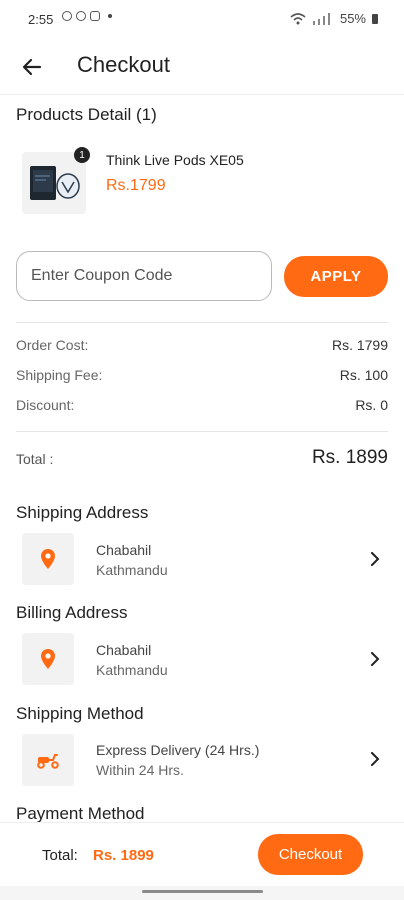 The image size is (404, 900). I want to click on shipping-fee-value: Rs. 100, so click(363, 375).